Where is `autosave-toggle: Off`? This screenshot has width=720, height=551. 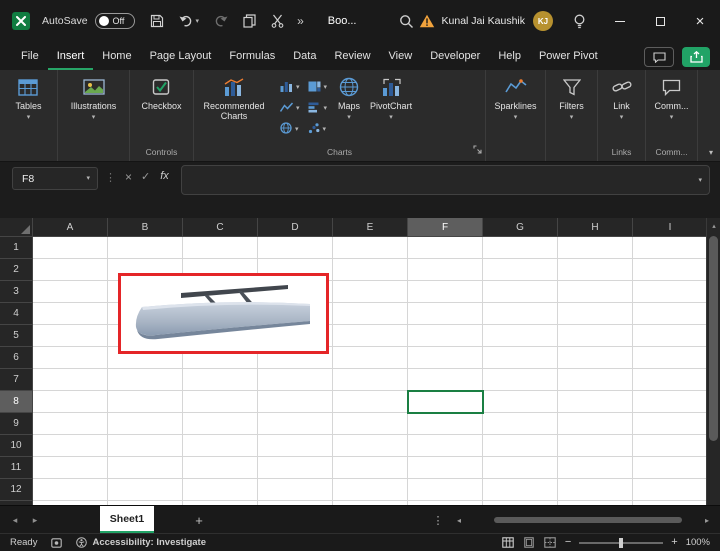
autosave-toggle: Off is located at coordinates (114, 21).